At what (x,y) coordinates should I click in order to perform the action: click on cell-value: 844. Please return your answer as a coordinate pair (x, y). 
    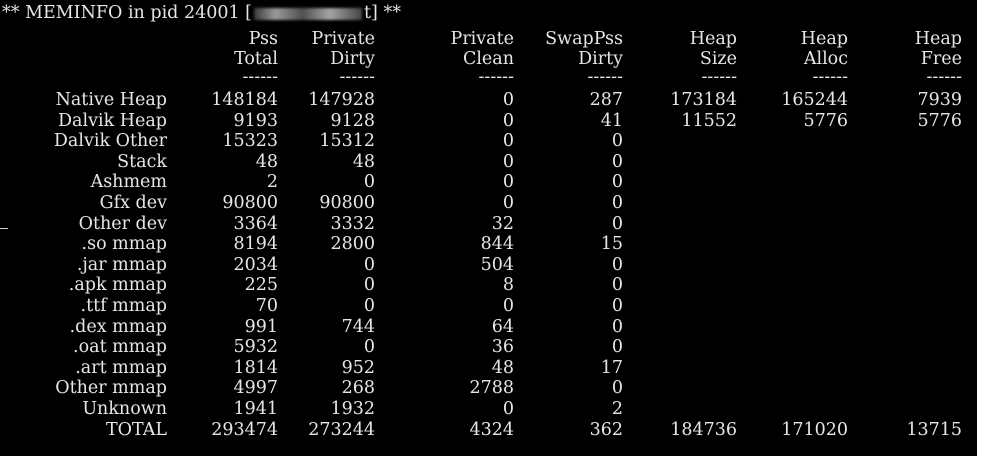
    Looking at the image, I should click on (497, 244).